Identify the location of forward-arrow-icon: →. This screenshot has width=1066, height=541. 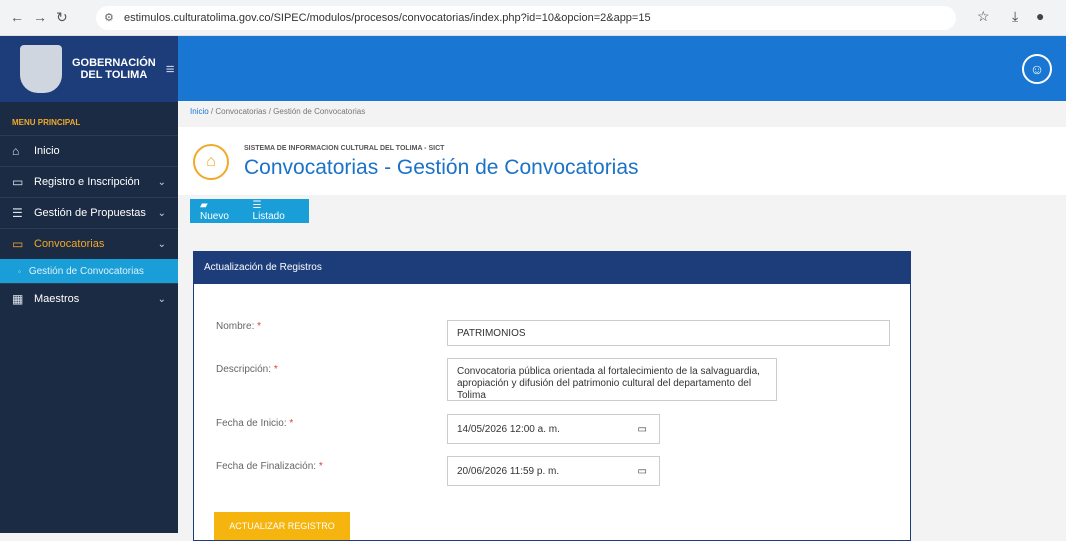
(40, 17).